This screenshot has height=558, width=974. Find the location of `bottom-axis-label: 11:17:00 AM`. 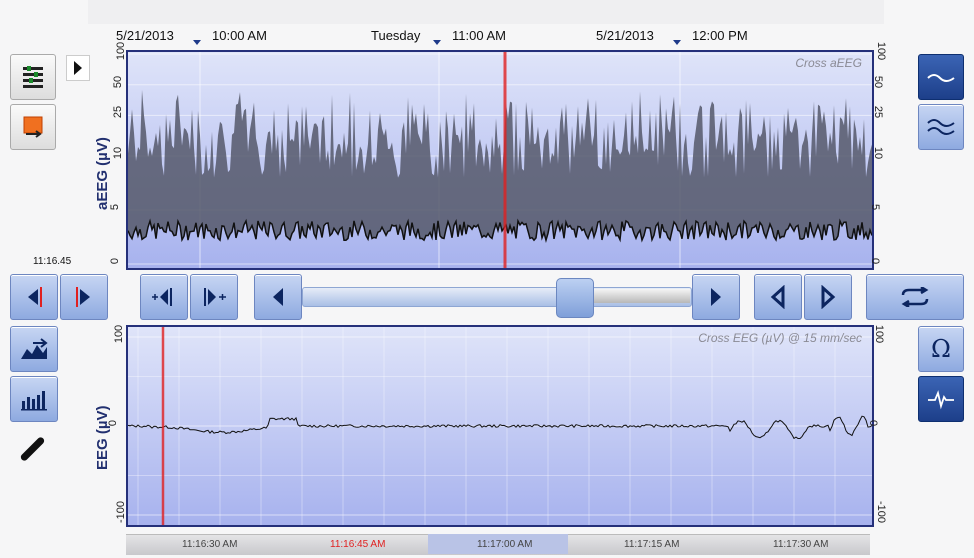

bottom-axis-label: 11:17:00 AM is located at coordinates (505, 544).